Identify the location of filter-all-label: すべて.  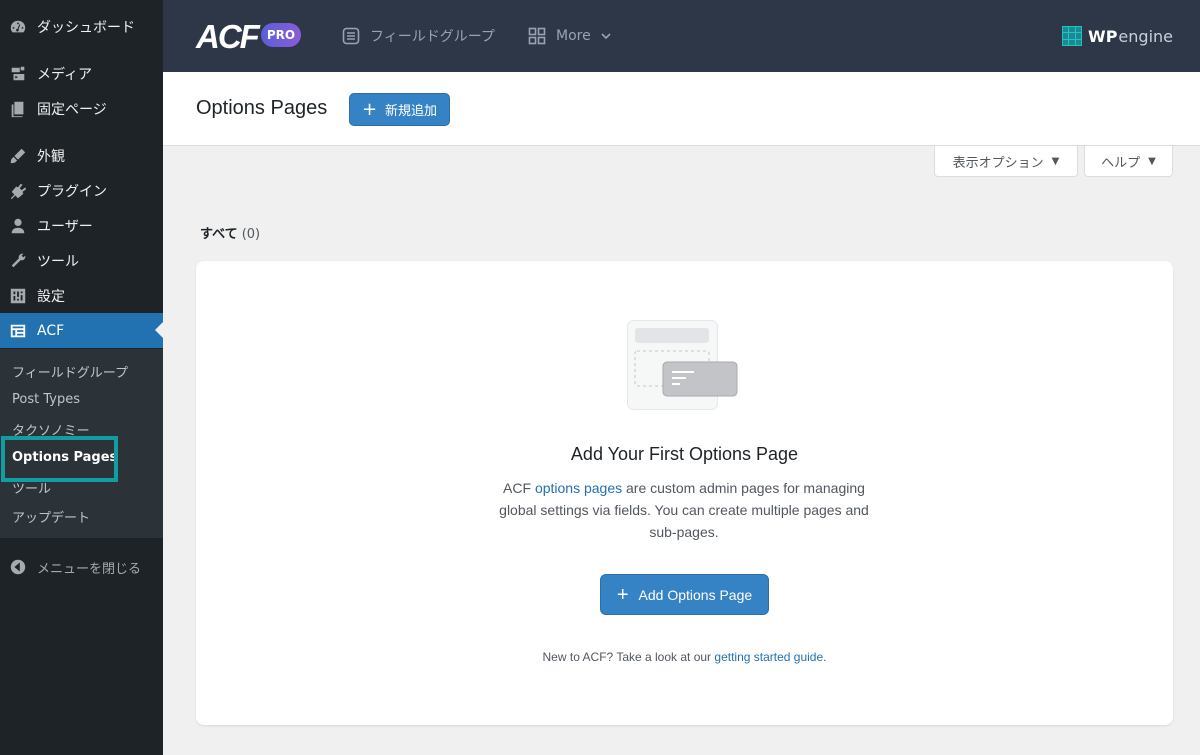
(219, 234).